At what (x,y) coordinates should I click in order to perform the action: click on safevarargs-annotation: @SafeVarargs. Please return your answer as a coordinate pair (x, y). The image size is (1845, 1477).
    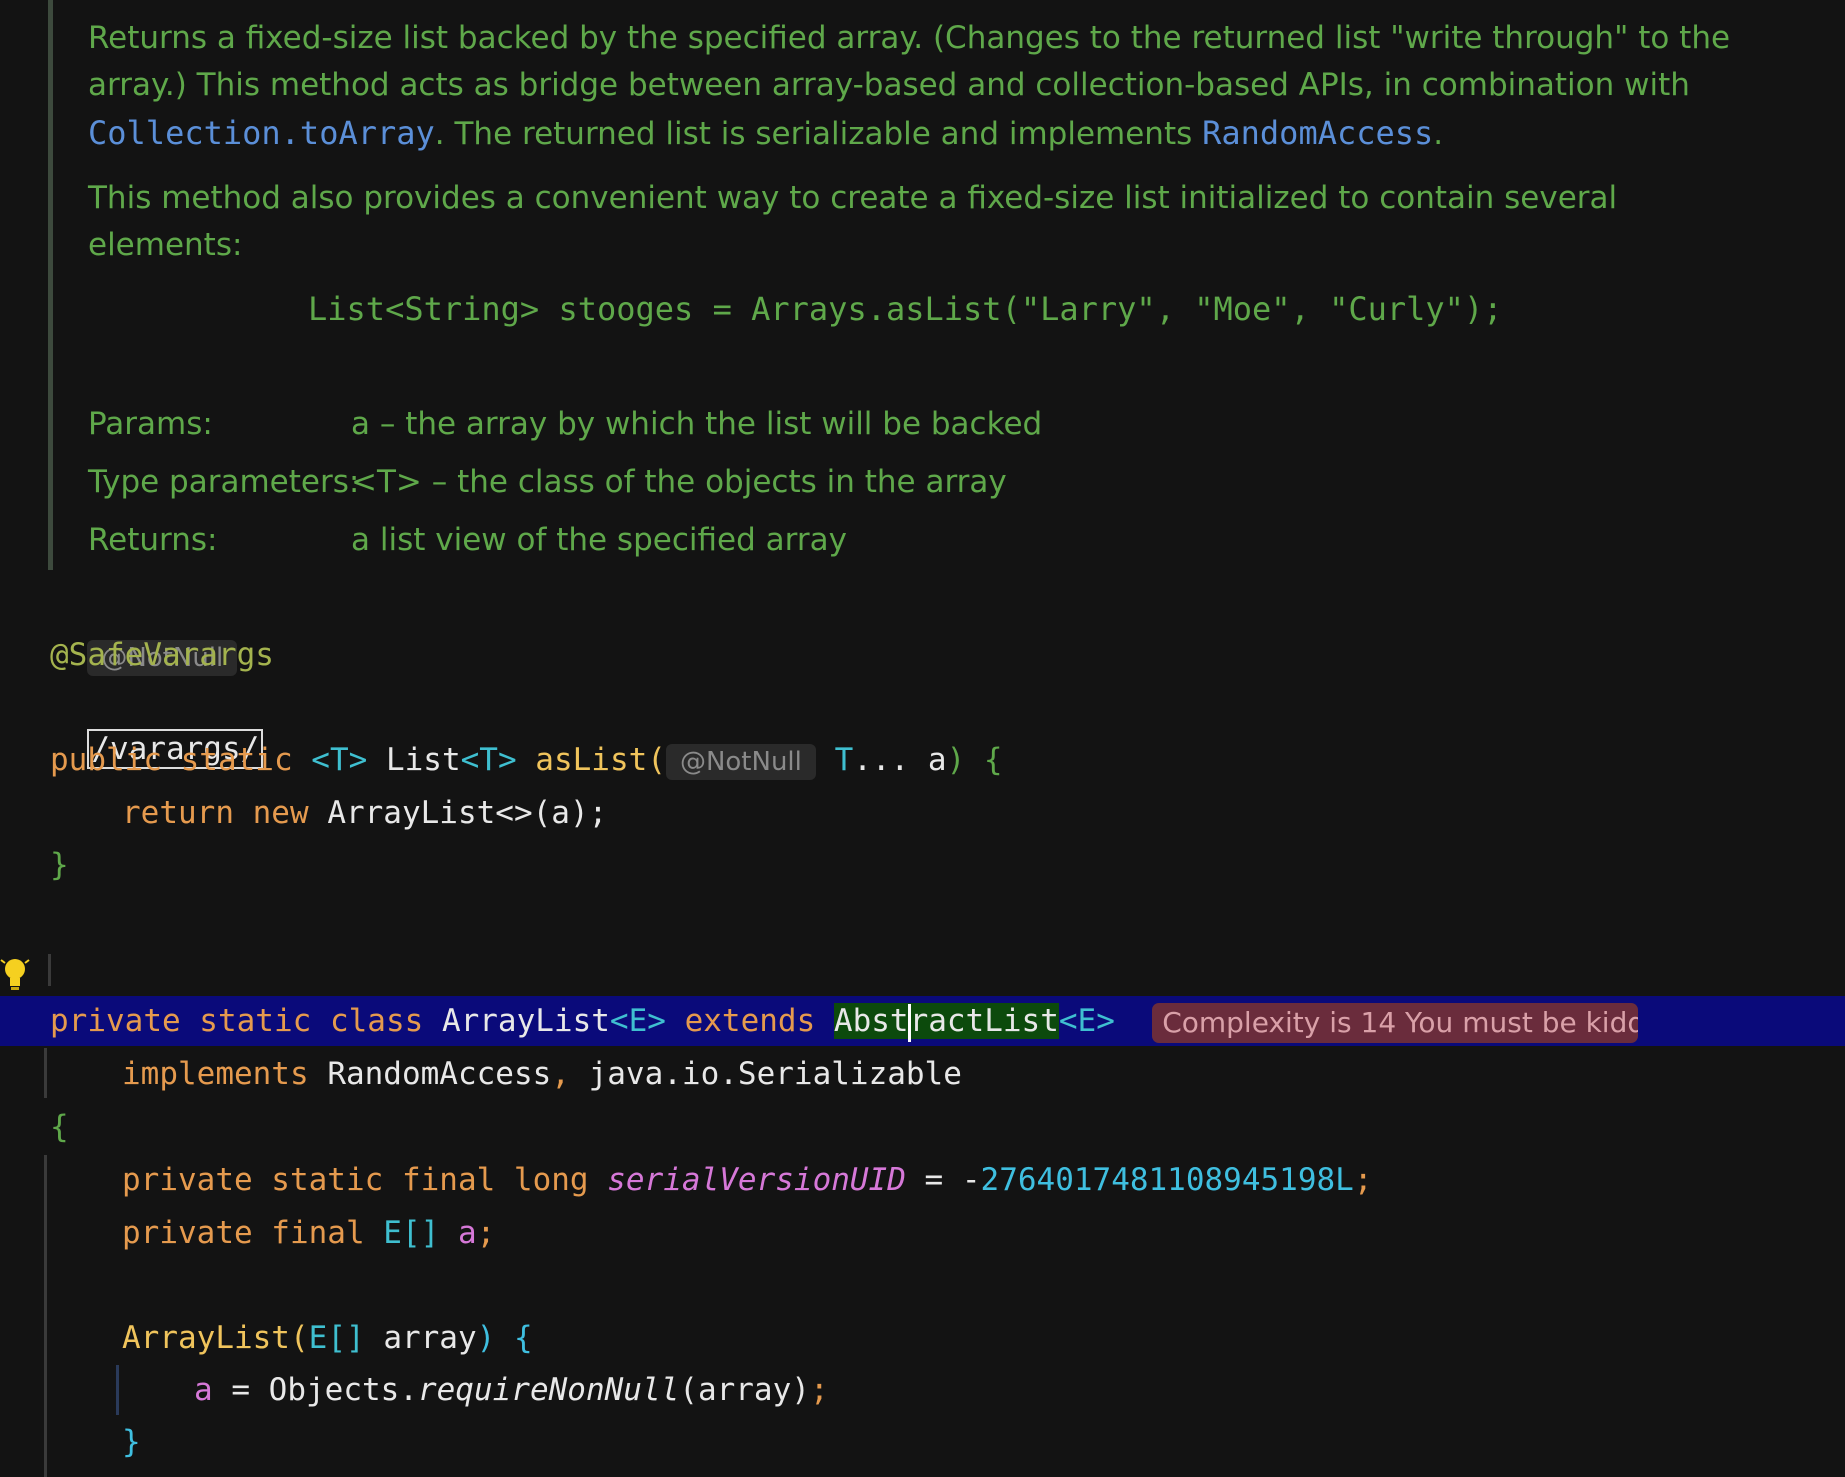
    Looking at the image, I should click on (162, 655).